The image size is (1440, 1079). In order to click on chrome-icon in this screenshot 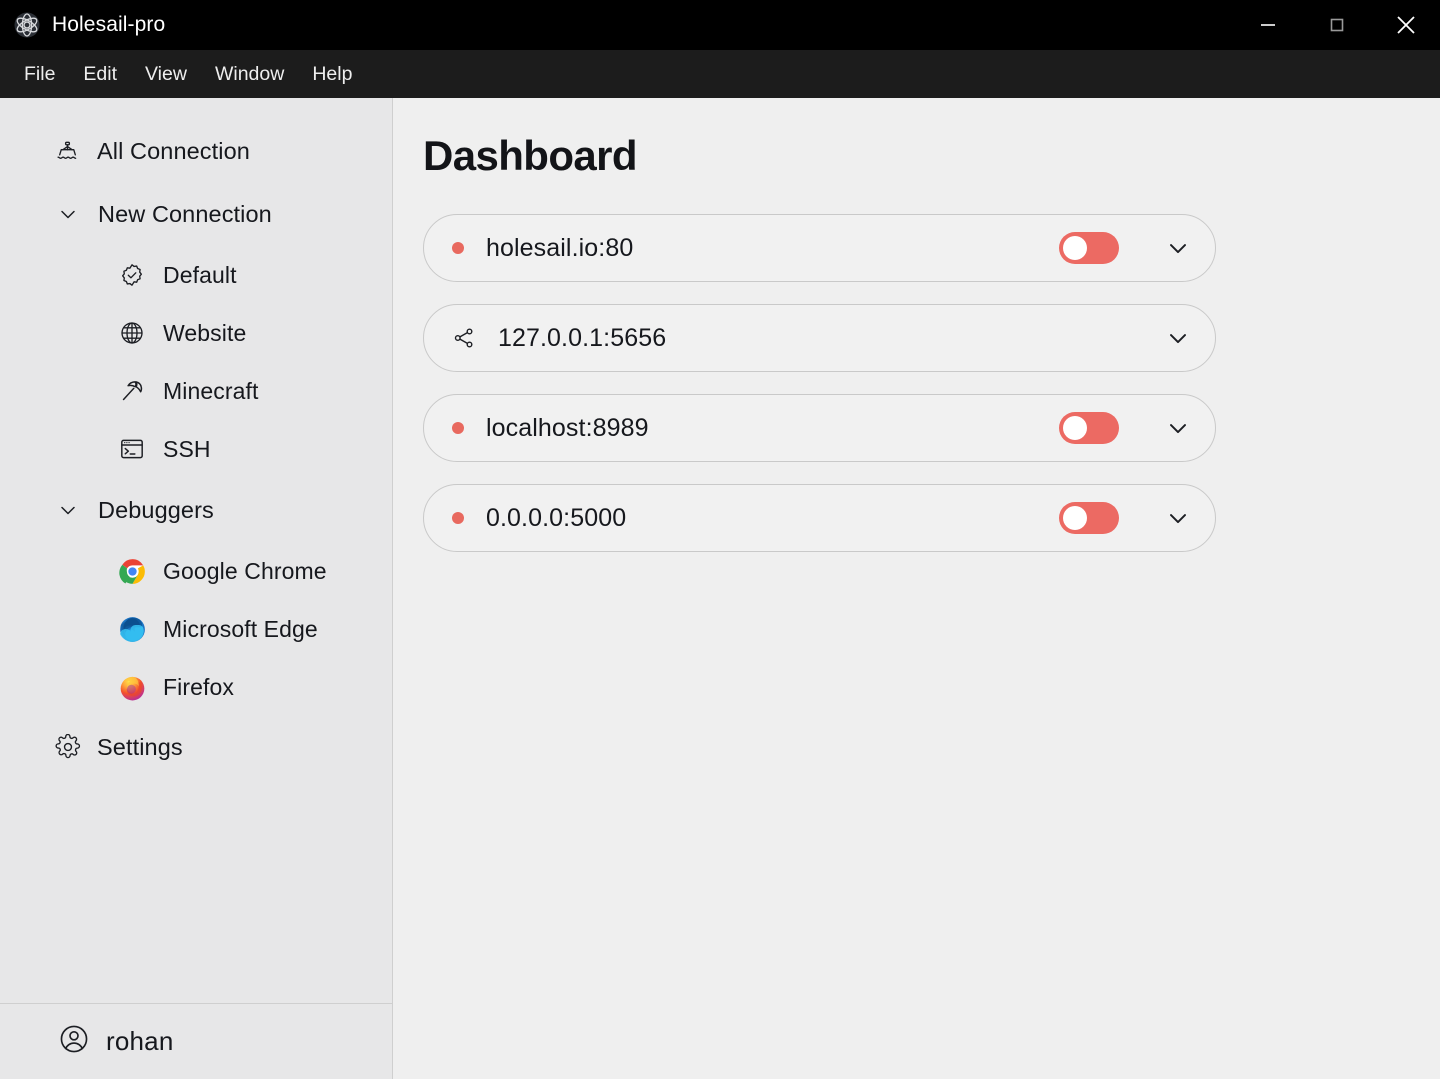, I will do `click(132, 571)`.